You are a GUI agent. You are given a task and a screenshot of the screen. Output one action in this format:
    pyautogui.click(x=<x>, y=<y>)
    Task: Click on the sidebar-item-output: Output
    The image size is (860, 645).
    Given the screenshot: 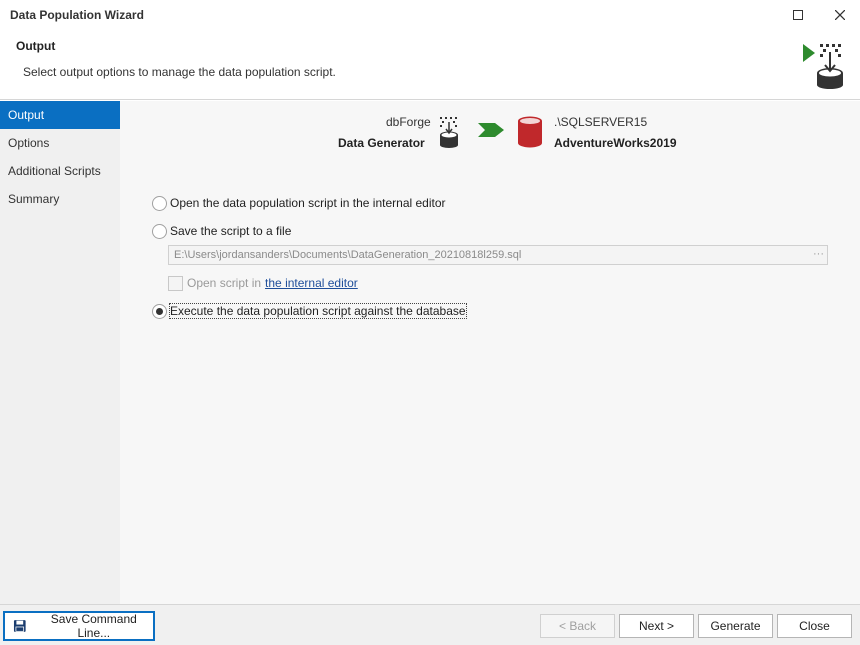 What is the action you would take?
    pyautogui.click(x=60, y=115)
    